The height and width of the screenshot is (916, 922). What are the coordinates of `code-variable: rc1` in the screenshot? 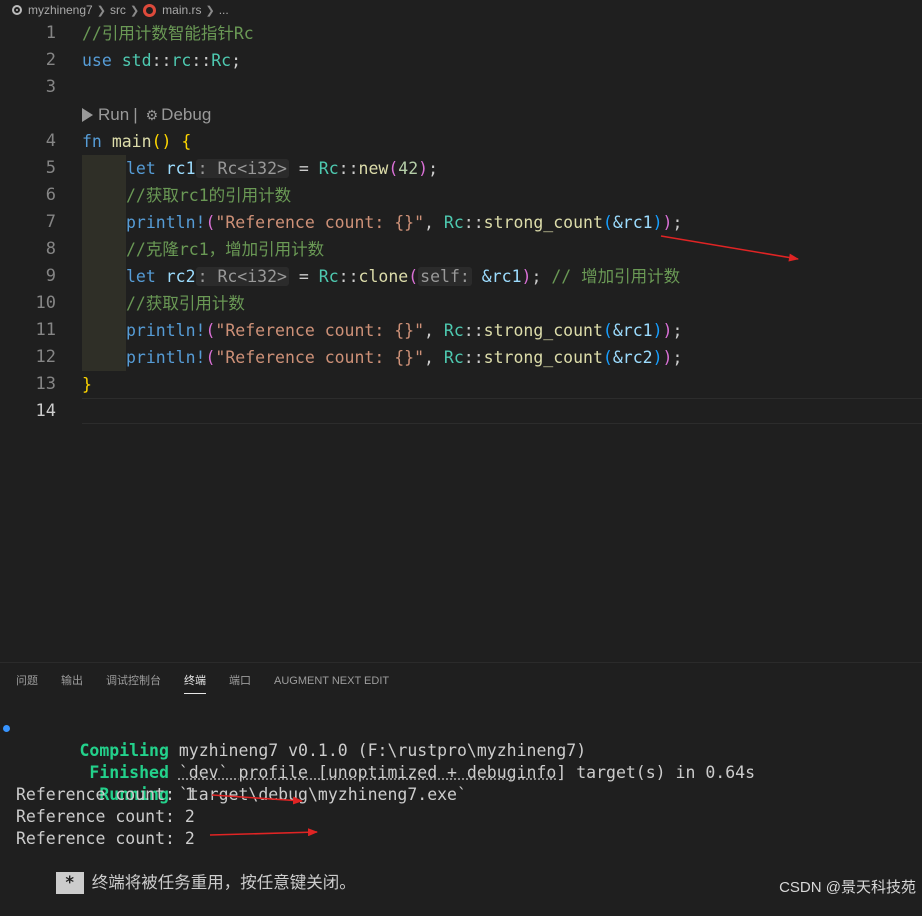 It's located at (180, 168).